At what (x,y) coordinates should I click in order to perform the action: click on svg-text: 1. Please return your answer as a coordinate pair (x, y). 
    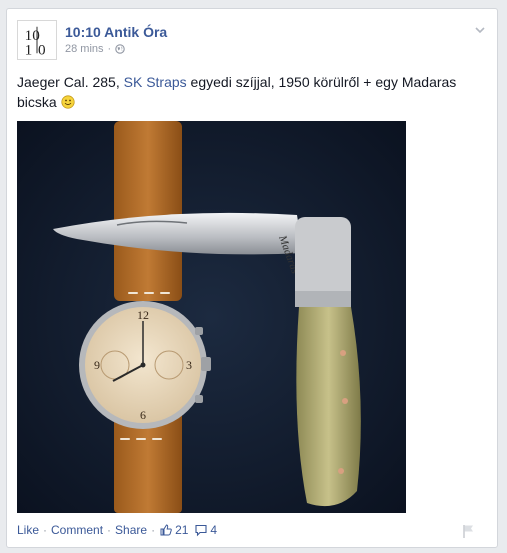
    Looking at the image, I should click on (29, 49).